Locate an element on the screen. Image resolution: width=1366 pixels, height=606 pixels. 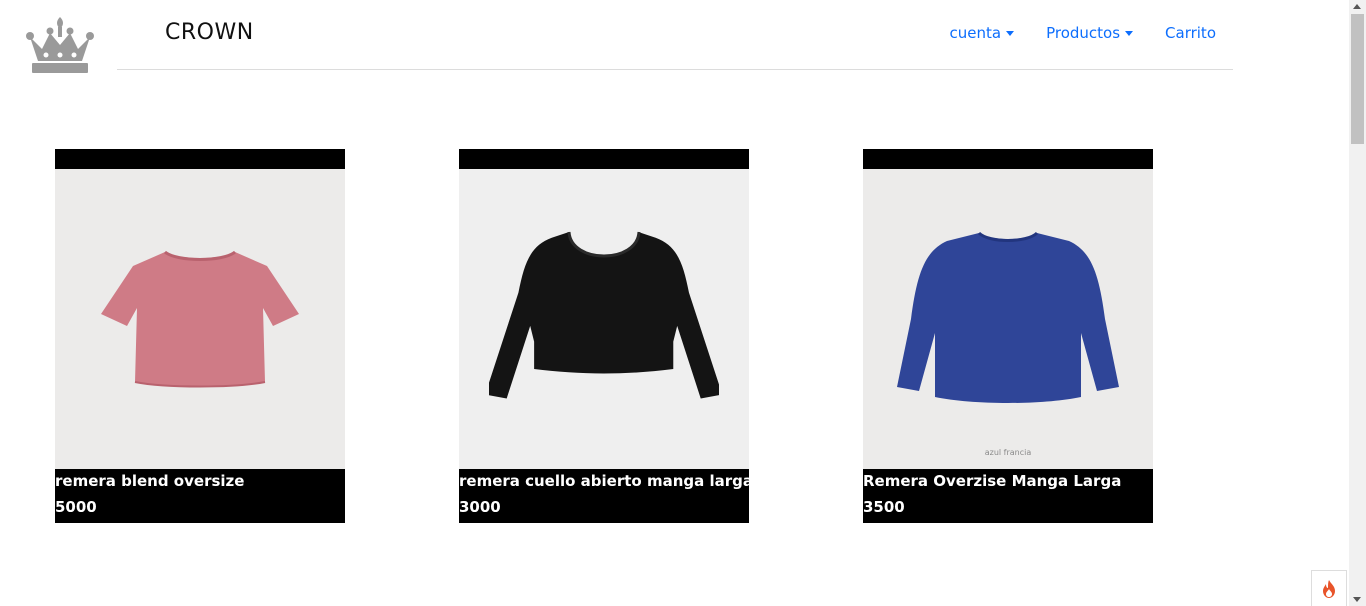
fire-icon is located at coordinates (1329, 588).